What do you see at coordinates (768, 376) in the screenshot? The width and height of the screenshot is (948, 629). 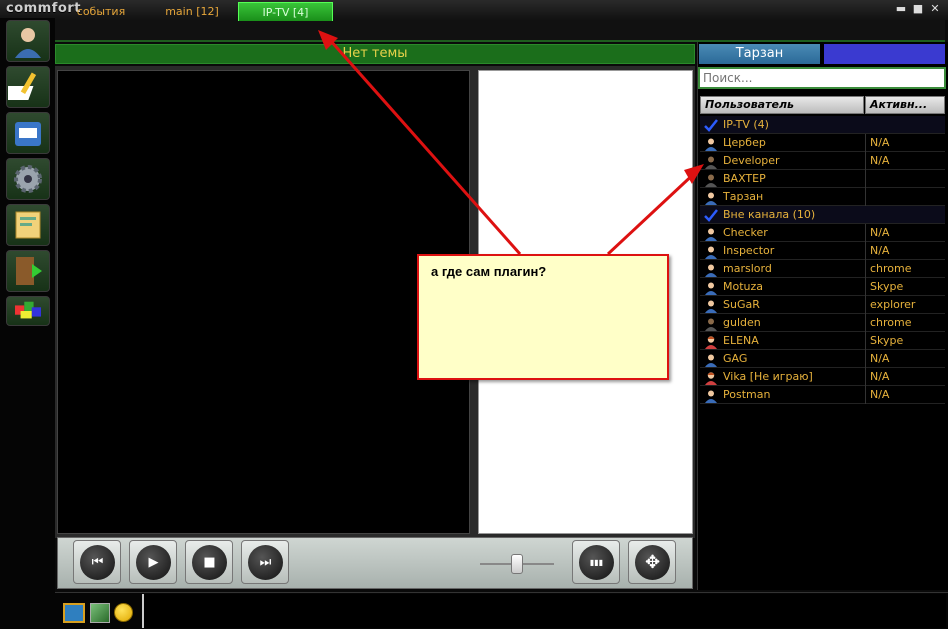 I see `user-name: Vika [Не играю]` at bounding box center [768, 376].